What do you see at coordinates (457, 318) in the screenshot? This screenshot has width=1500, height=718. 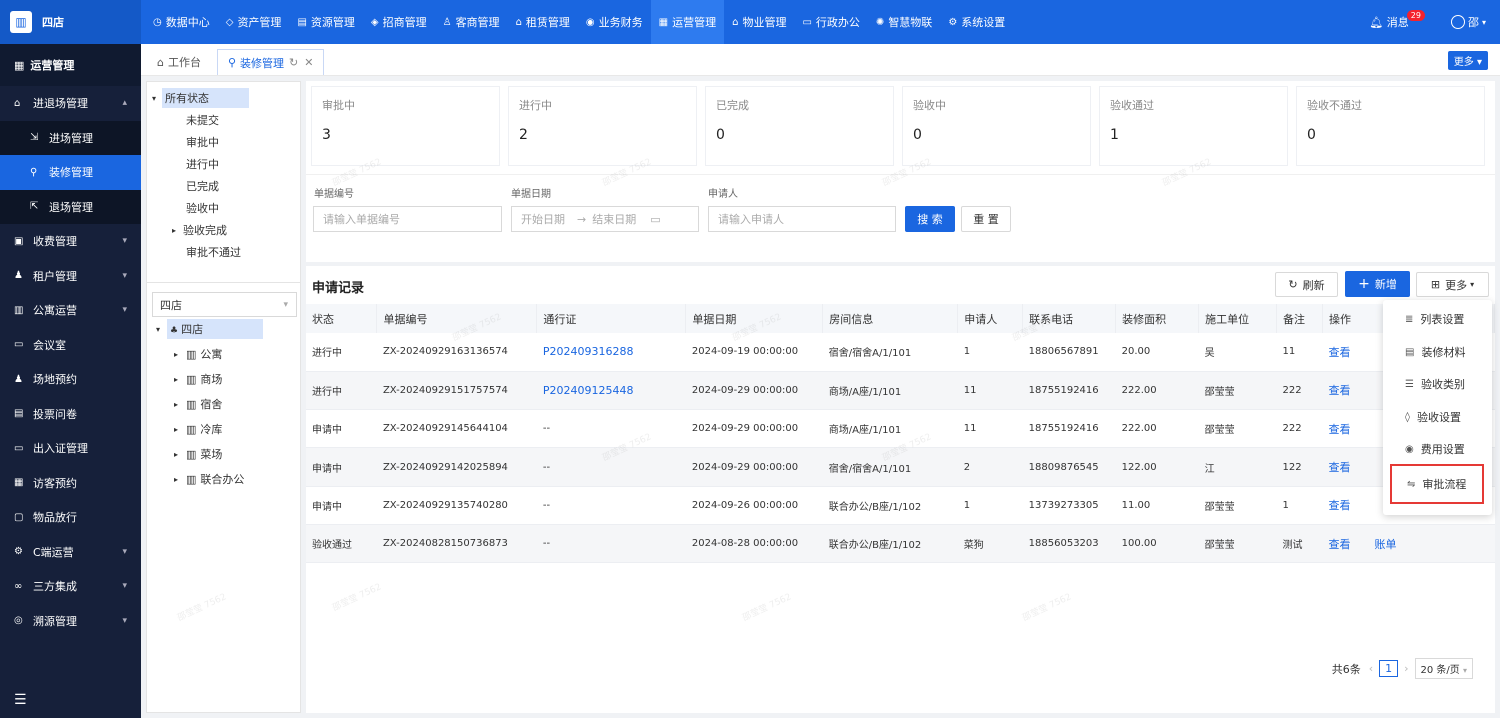 I see `col-doc-no: 单据编号` at bounding box center [457, 318].